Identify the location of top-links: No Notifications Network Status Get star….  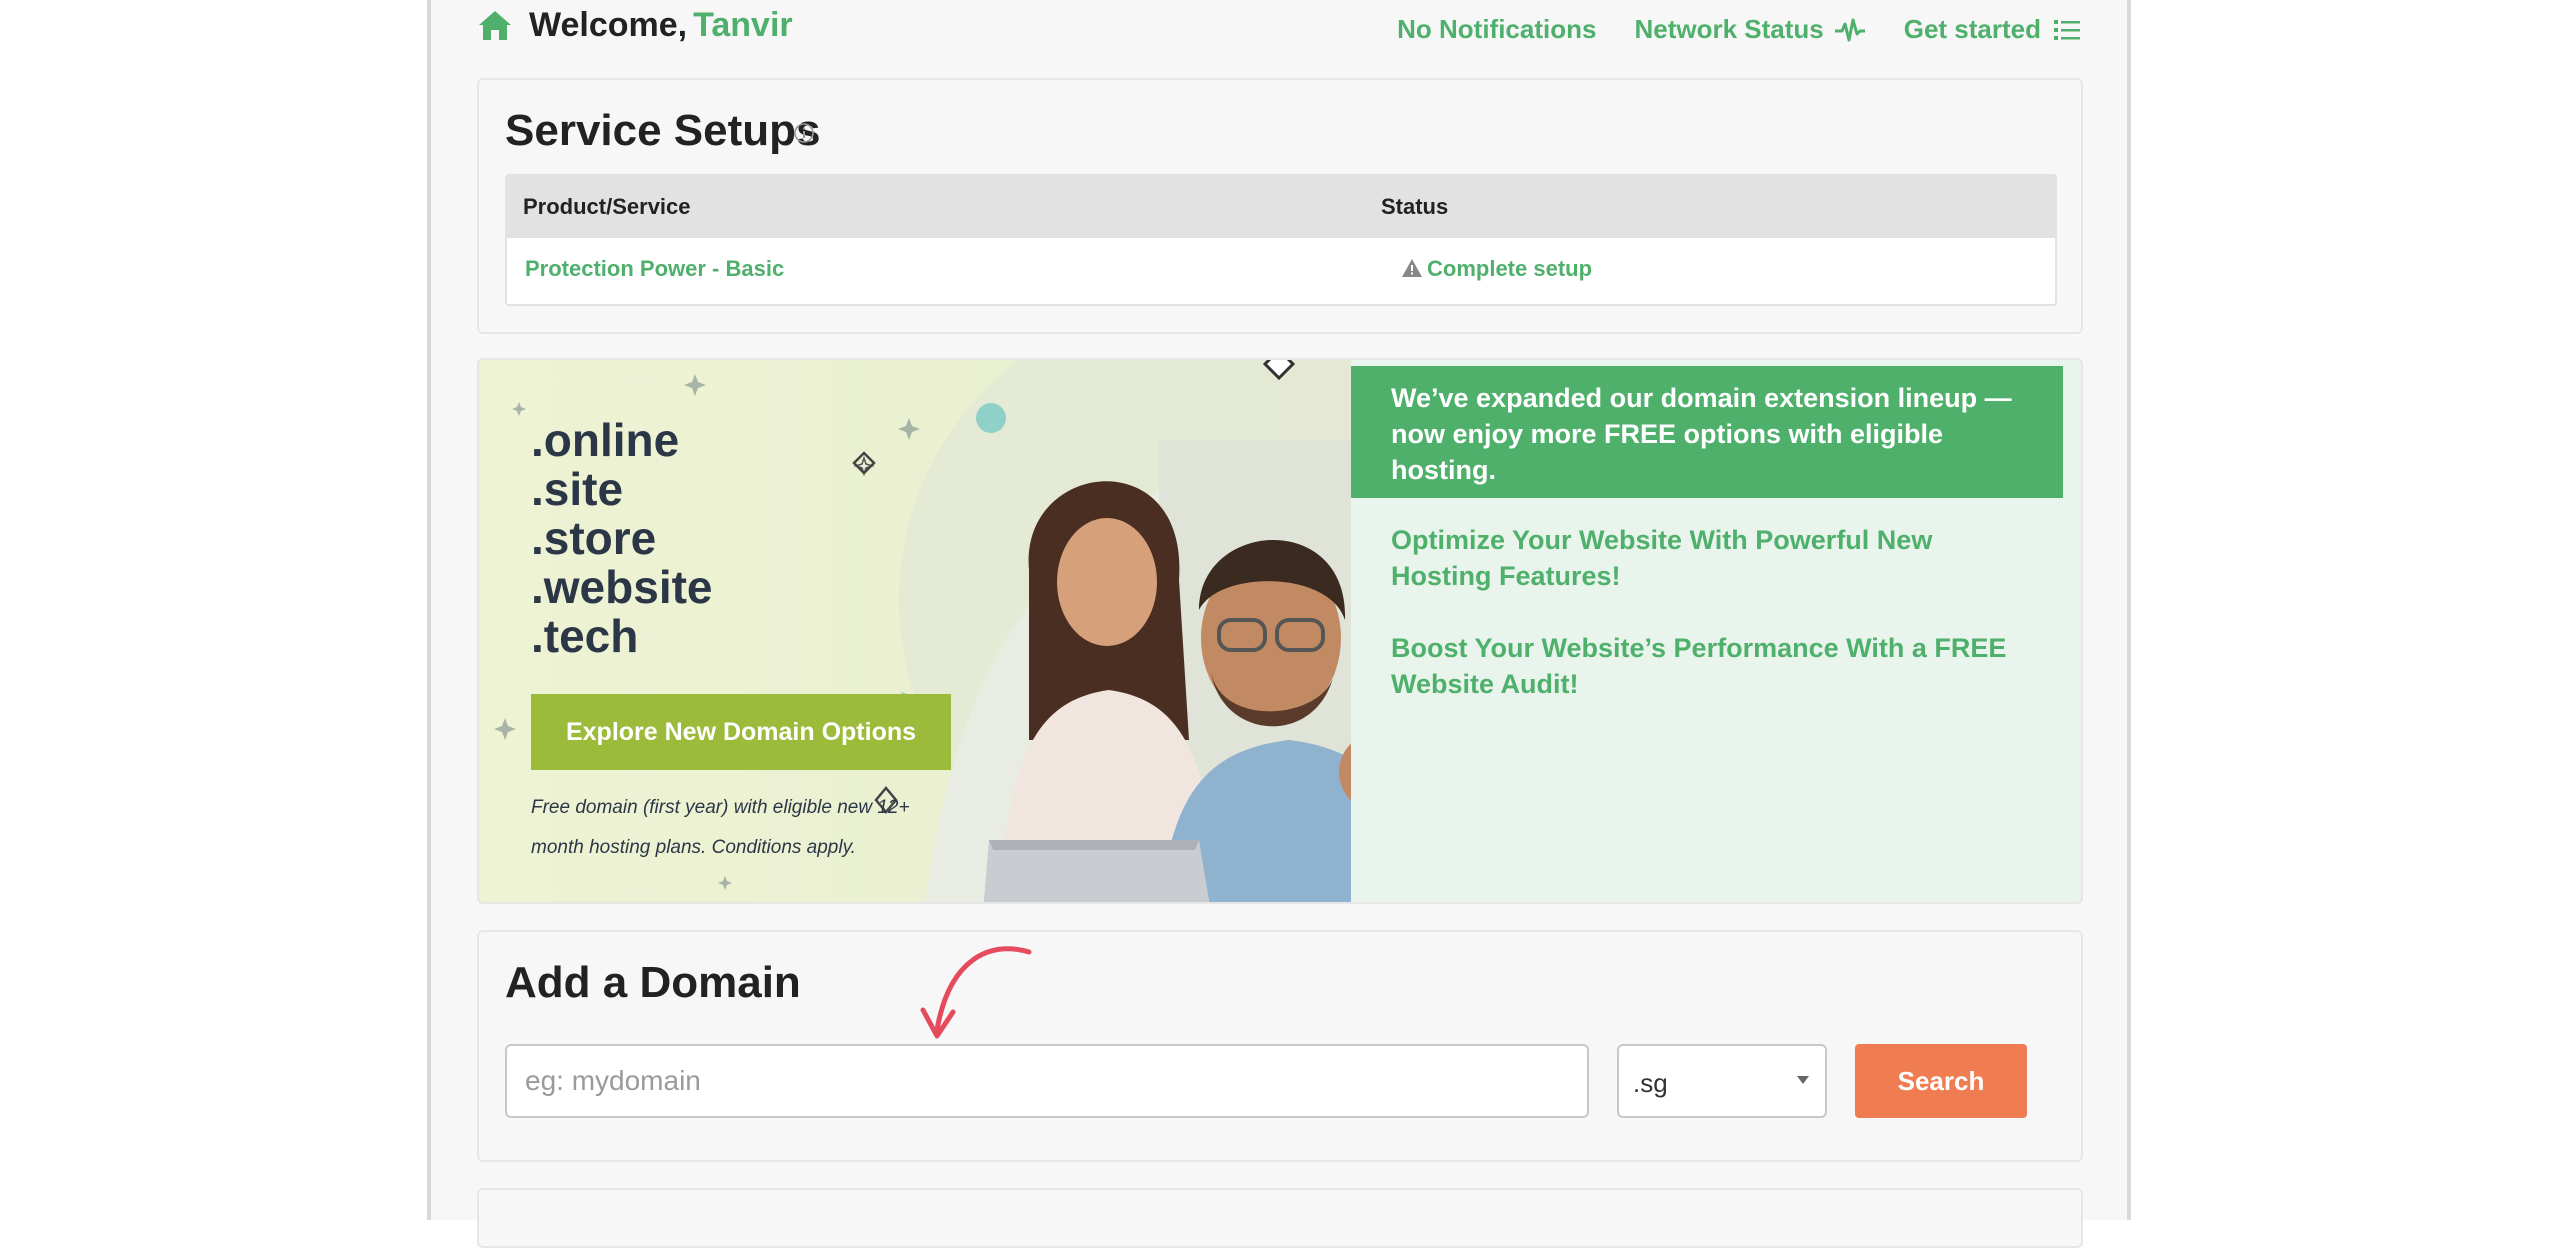
(1740, 29).